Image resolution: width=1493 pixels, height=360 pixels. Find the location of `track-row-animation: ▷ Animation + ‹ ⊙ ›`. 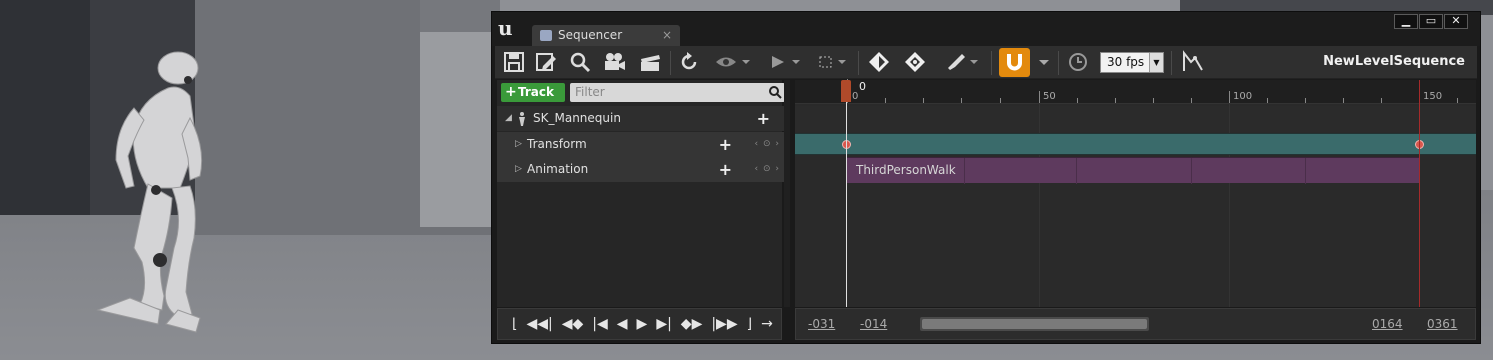

track-row-animation: ▷ Animation + ‹ ⊙ › is located at coordinates (642, 169).